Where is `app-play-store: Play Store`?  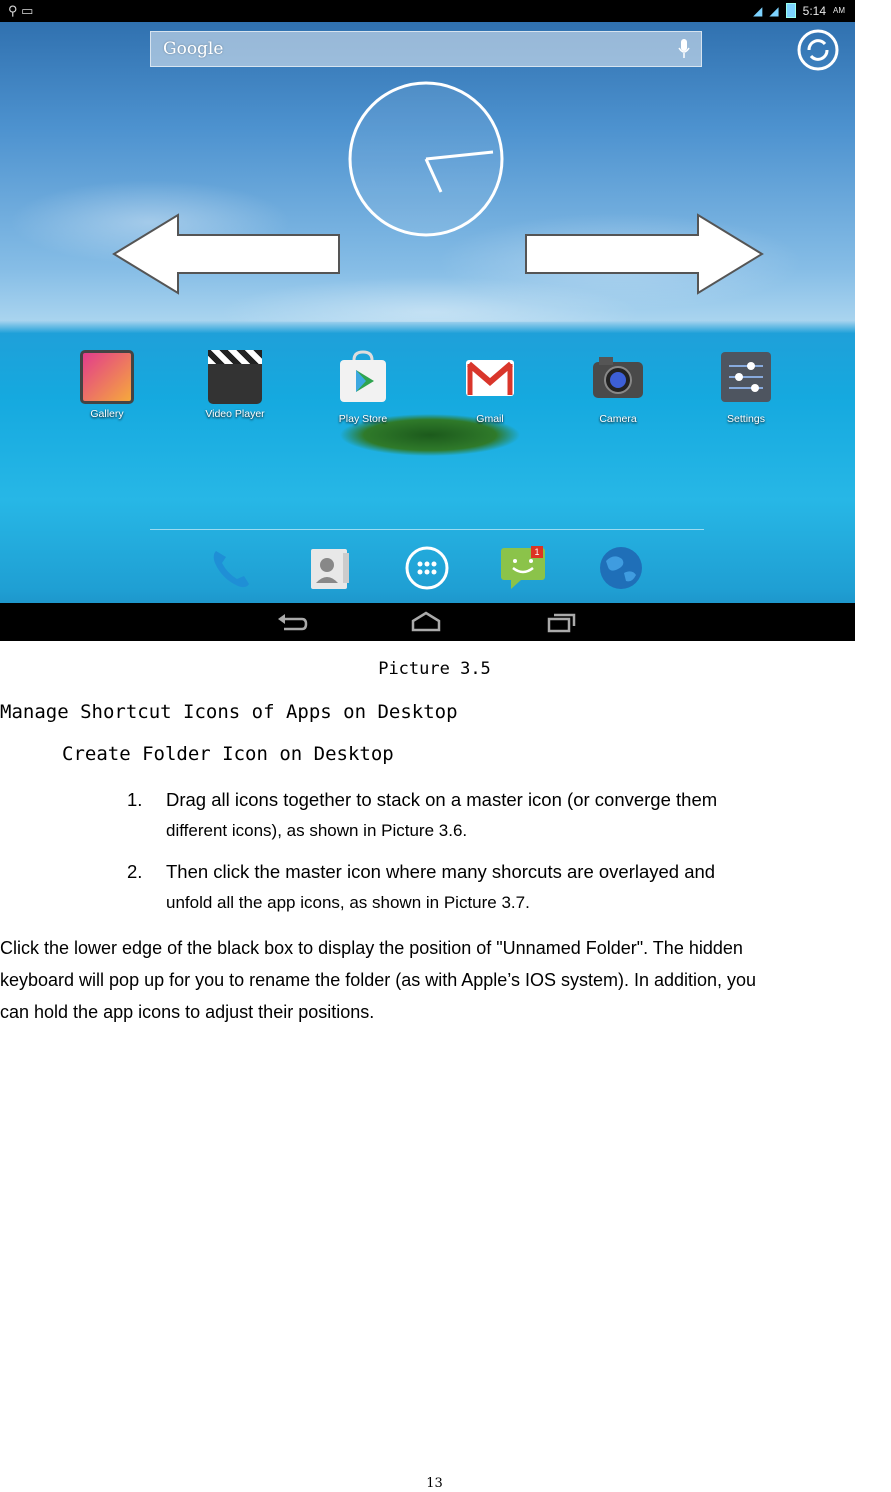 app-play-store: Play Store is located at coordinates (363, 387).